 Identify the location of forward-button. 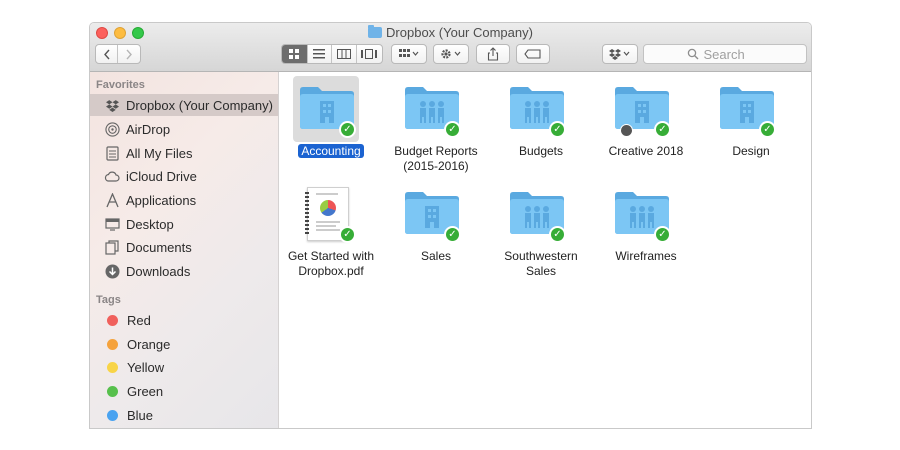
(129, 54).